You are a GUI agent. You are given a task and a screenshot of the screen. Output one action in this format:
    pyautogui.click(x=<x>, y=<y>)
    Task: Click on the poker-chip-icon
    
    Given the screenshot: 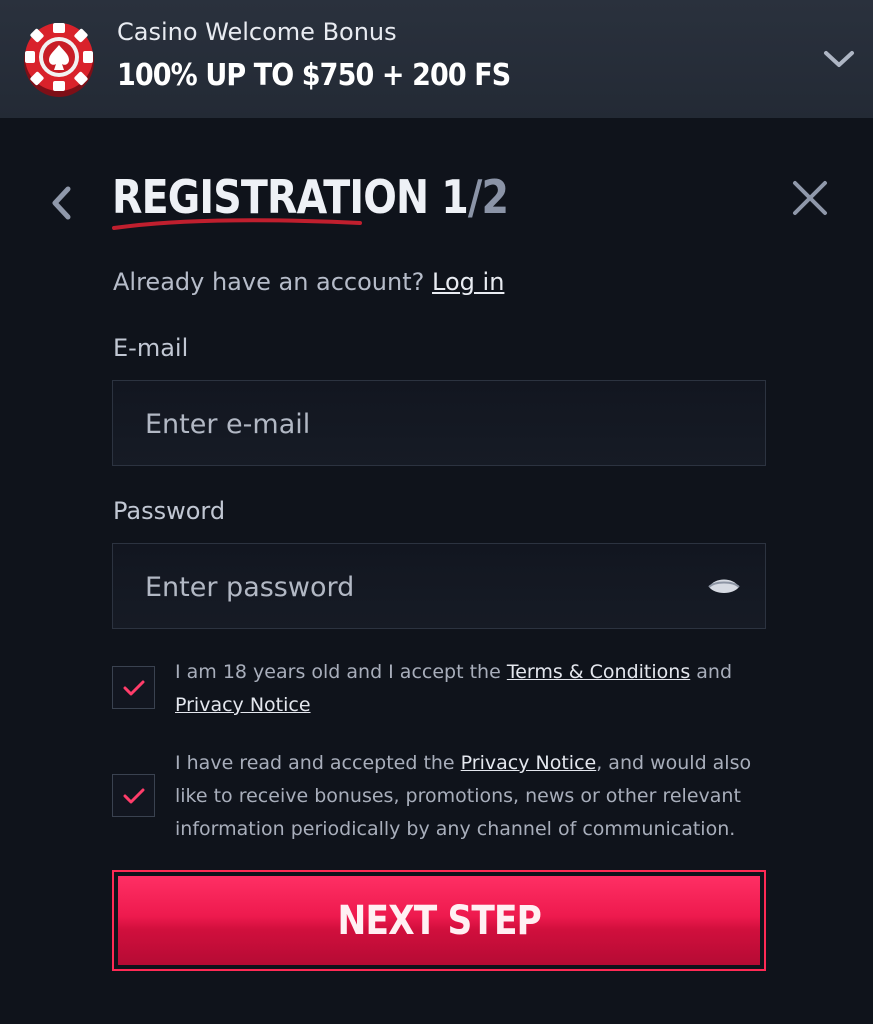 What is the action you would take?
    pyautogui.click(x=59, y=60)
    